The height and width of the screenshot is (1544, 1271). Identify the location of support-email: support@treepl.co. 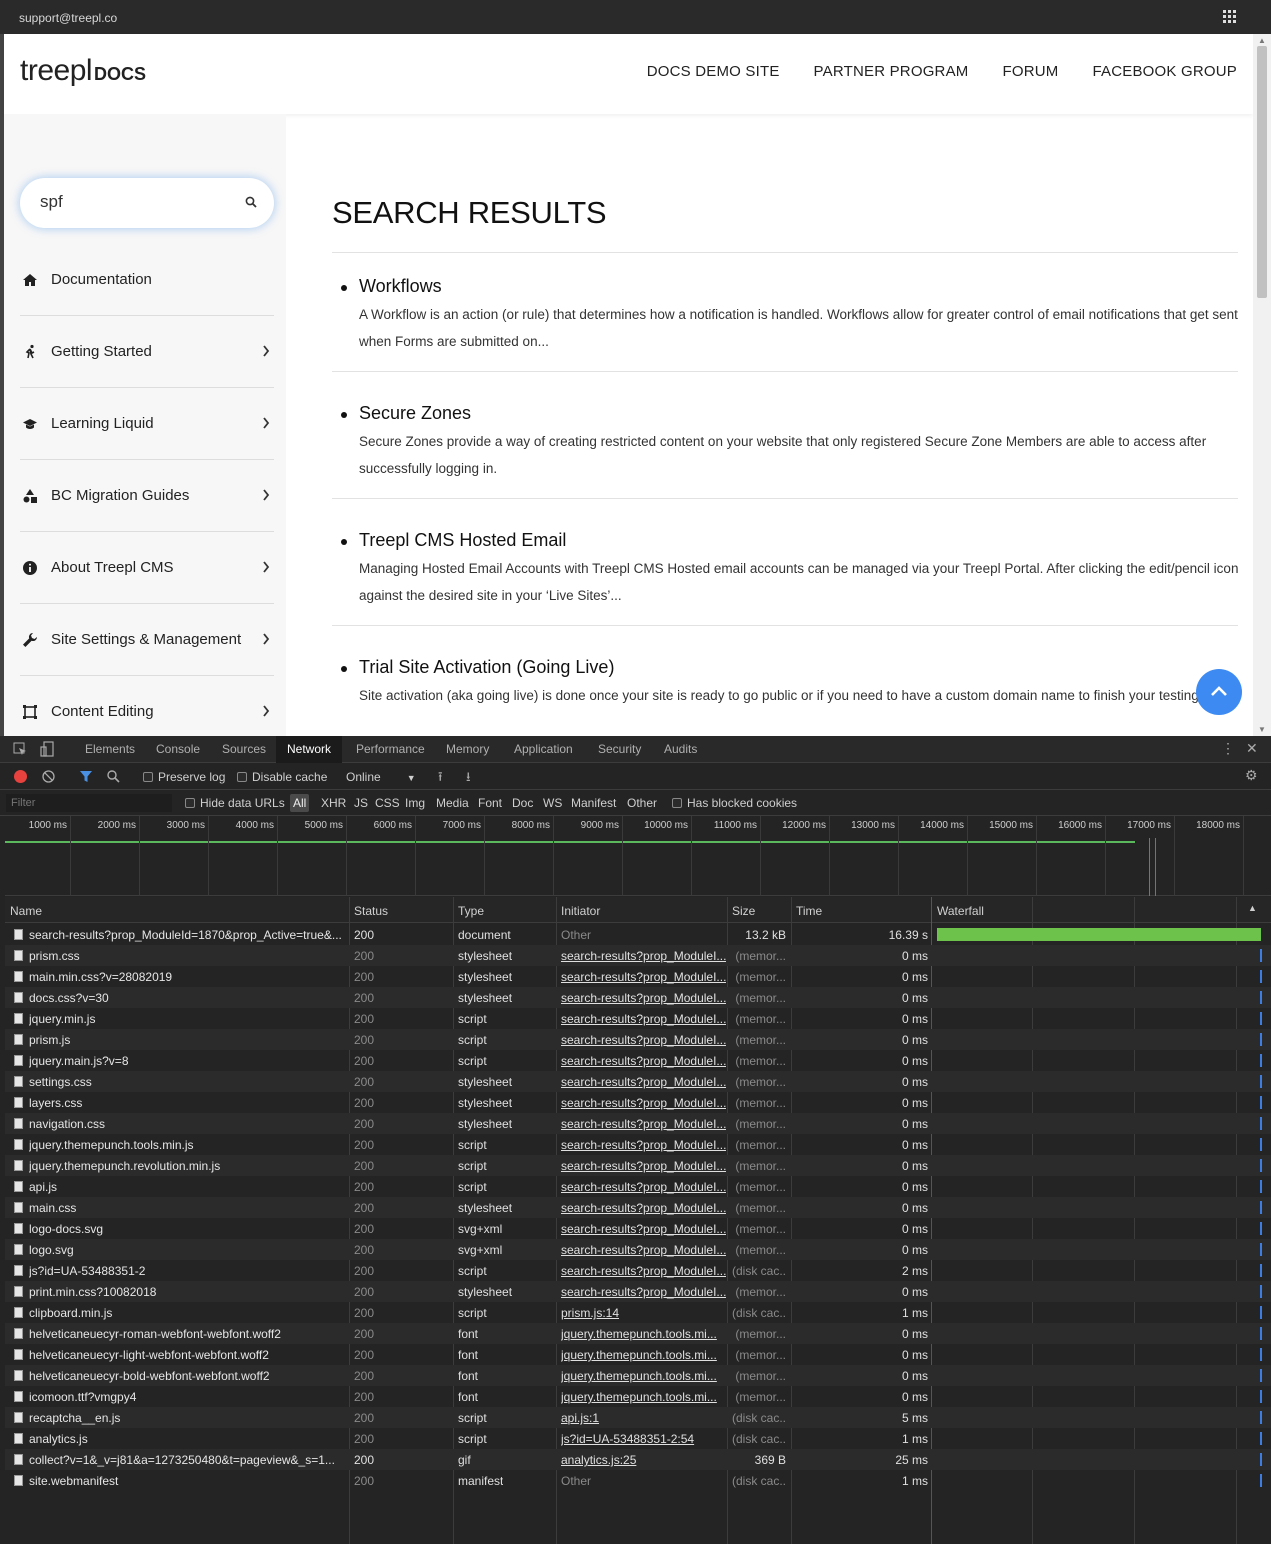
(68, 18).